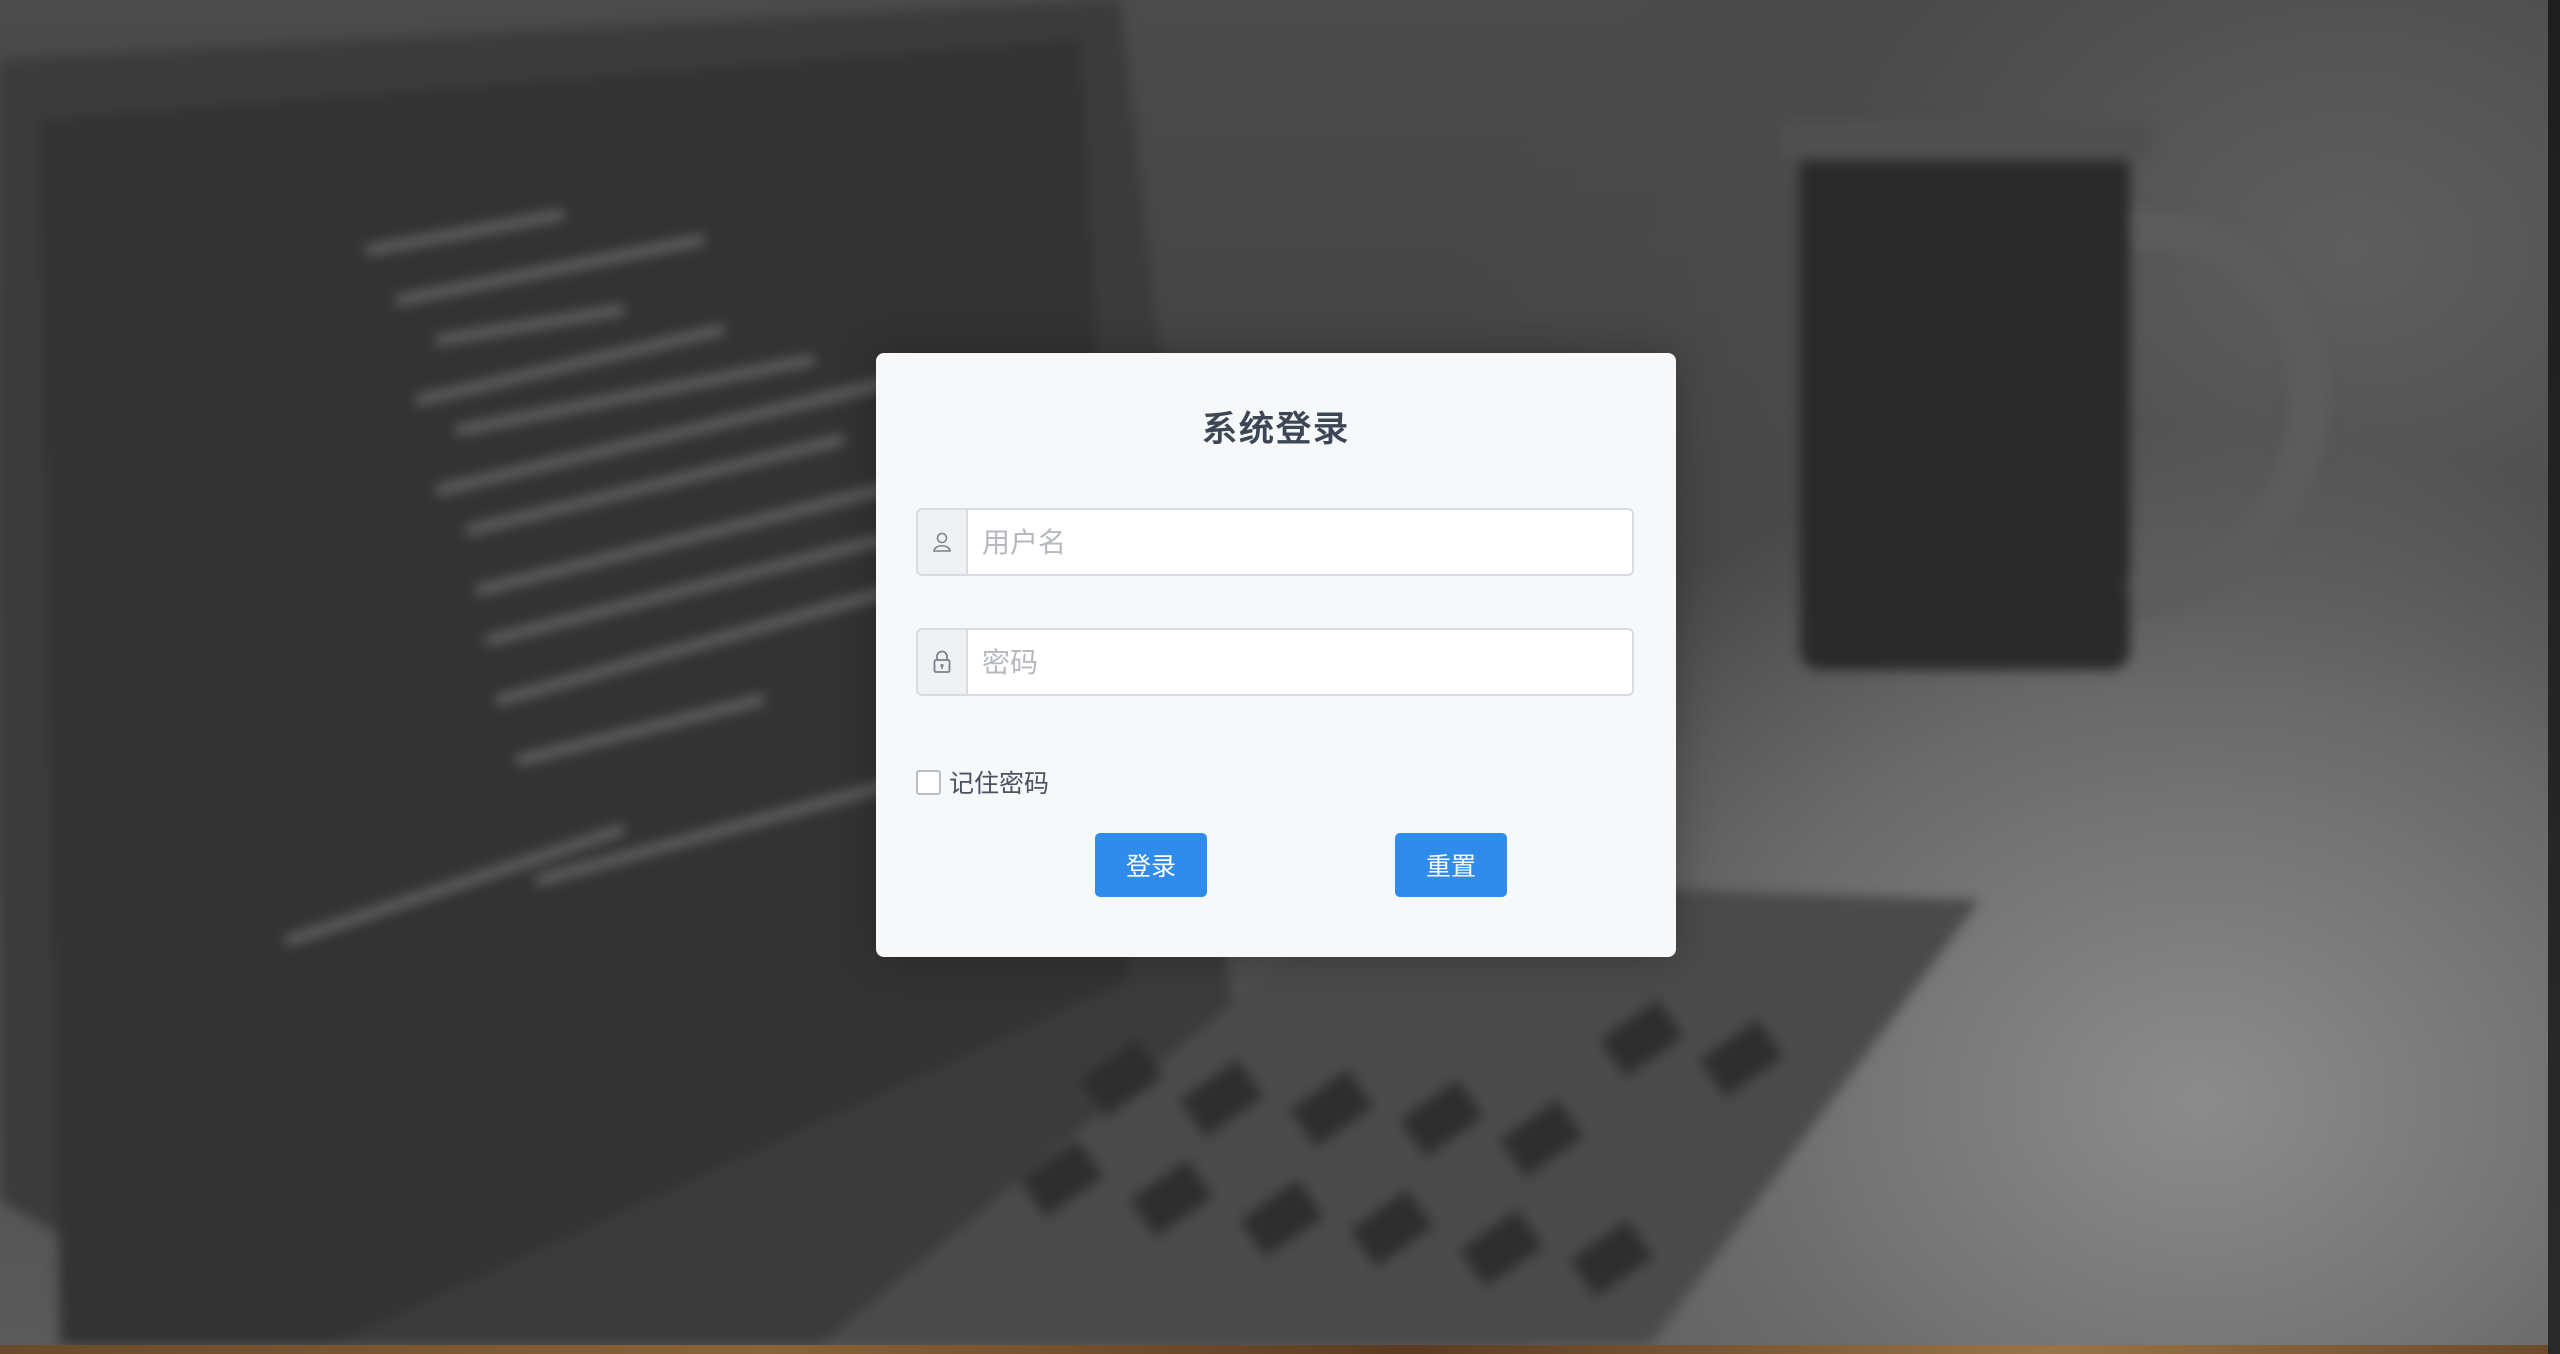 This screenshot has height=1354, width=2560. What do you see at coordinates (2554, 677) in the screenshot?
I see `window-edge` at bounding box center [2554, 677].